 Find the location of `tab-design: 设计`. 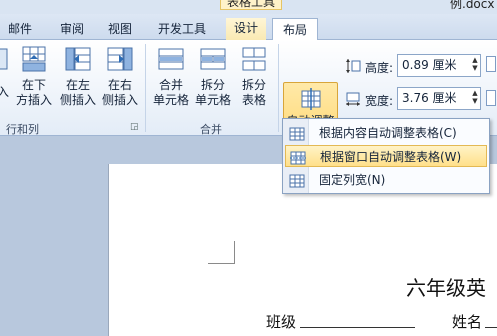

tab-design: 设计 is located at coordinates (246, 29).